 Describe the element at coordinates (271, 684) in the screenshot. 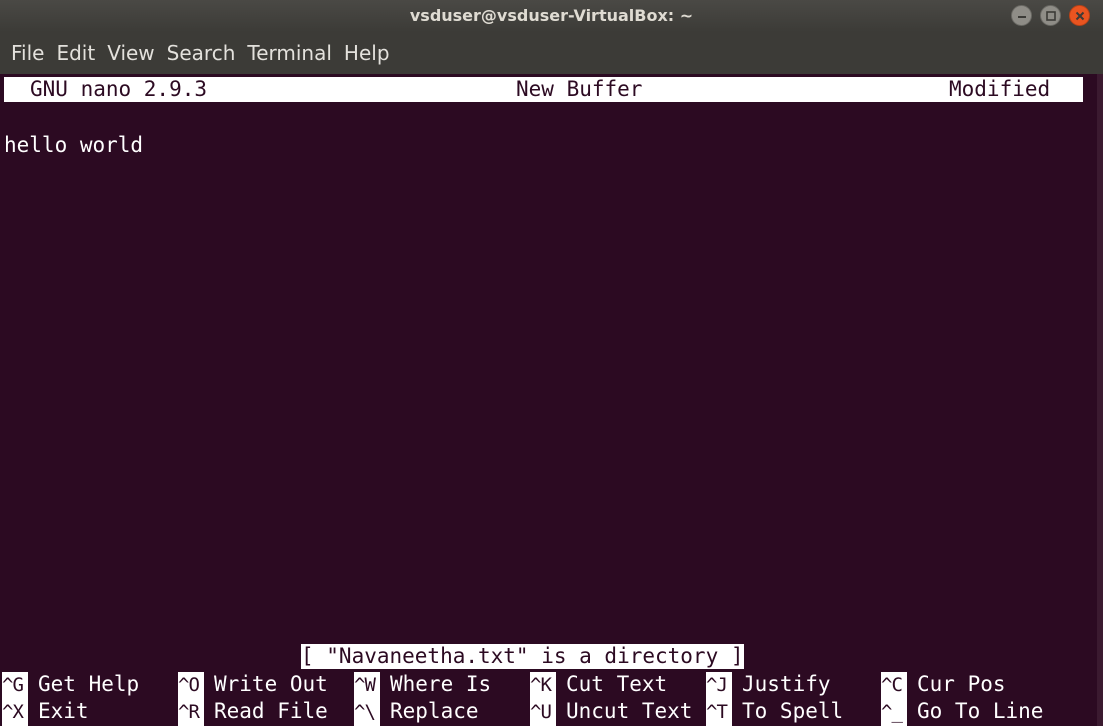

I see `shortcut-label: Write Out` at that location.